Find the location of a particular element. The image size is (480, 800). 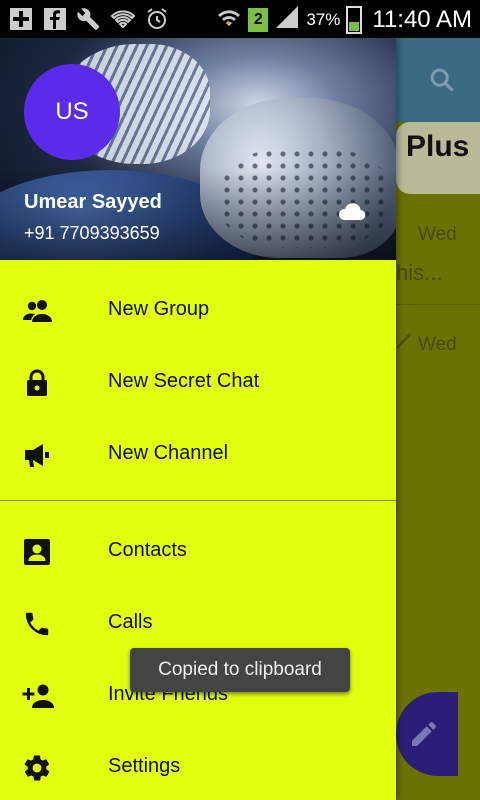

facebook-icon is located at coordinates (55, 19).